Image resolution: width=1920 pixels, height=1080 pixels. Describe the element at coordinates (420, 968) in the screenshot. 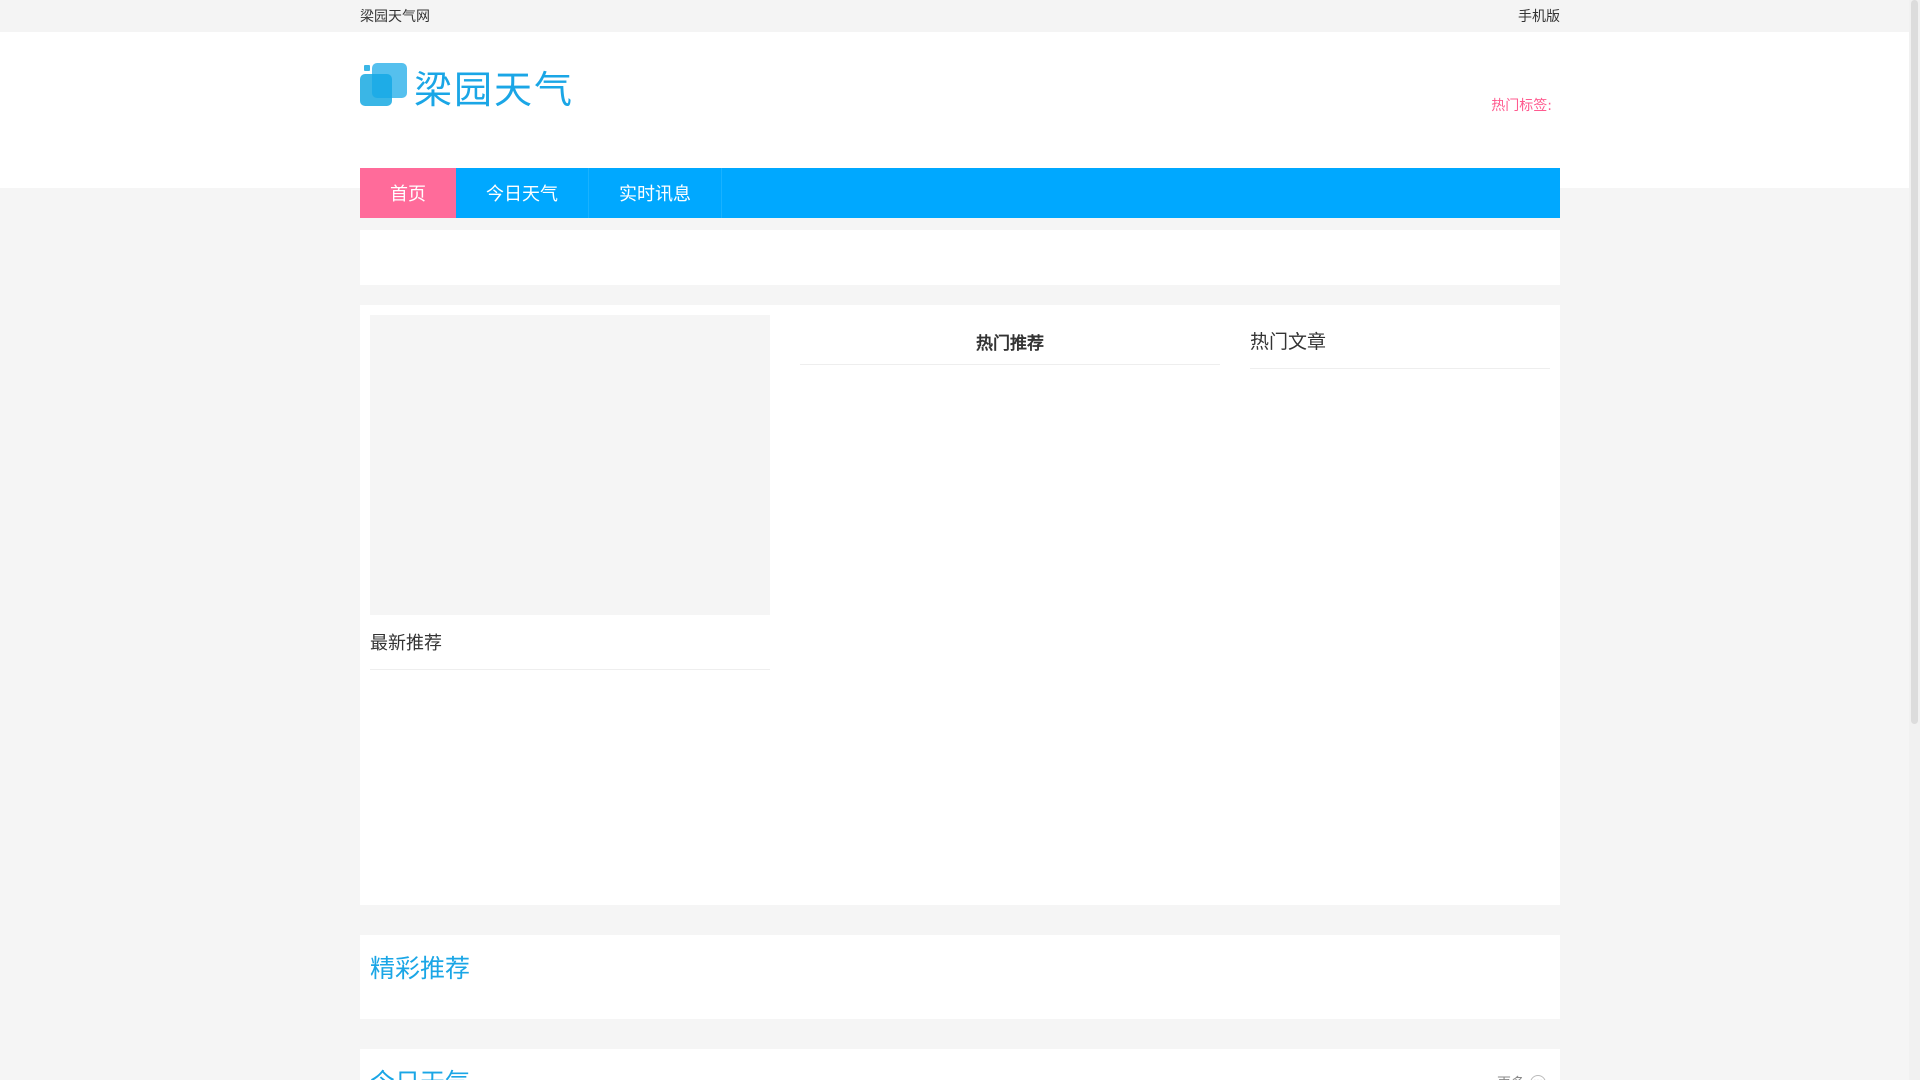

I see `featured-section-title: 精彩推荐` at that location.